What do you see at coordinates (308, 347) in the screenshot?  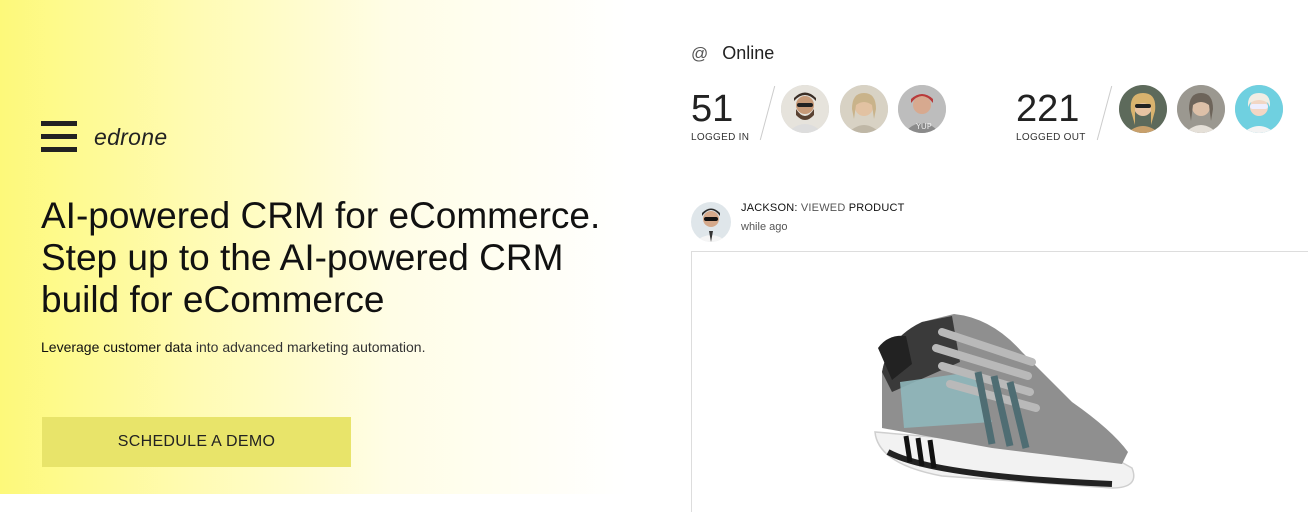 I see `subline-rest: into advanced marketing automation.` at bounding box center [308, 347].